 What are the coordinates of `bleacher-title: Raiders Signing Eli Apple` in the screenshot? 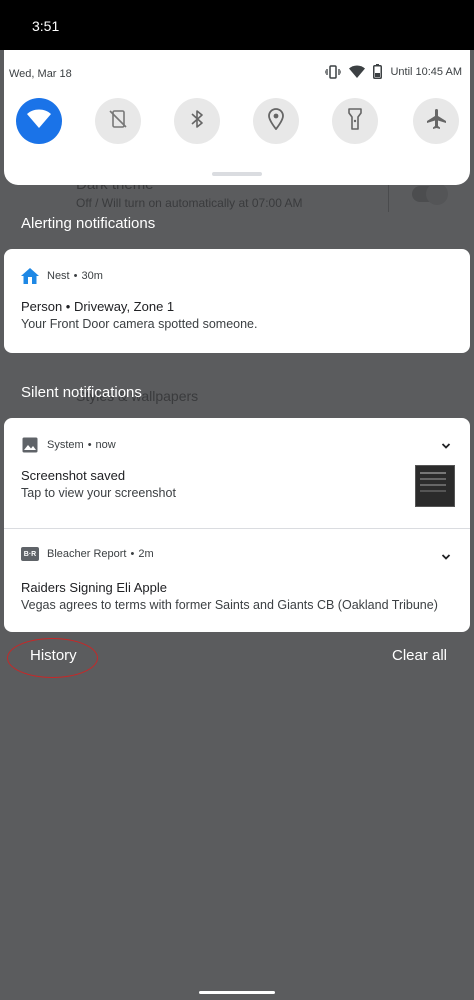 It's located at (94, 587).